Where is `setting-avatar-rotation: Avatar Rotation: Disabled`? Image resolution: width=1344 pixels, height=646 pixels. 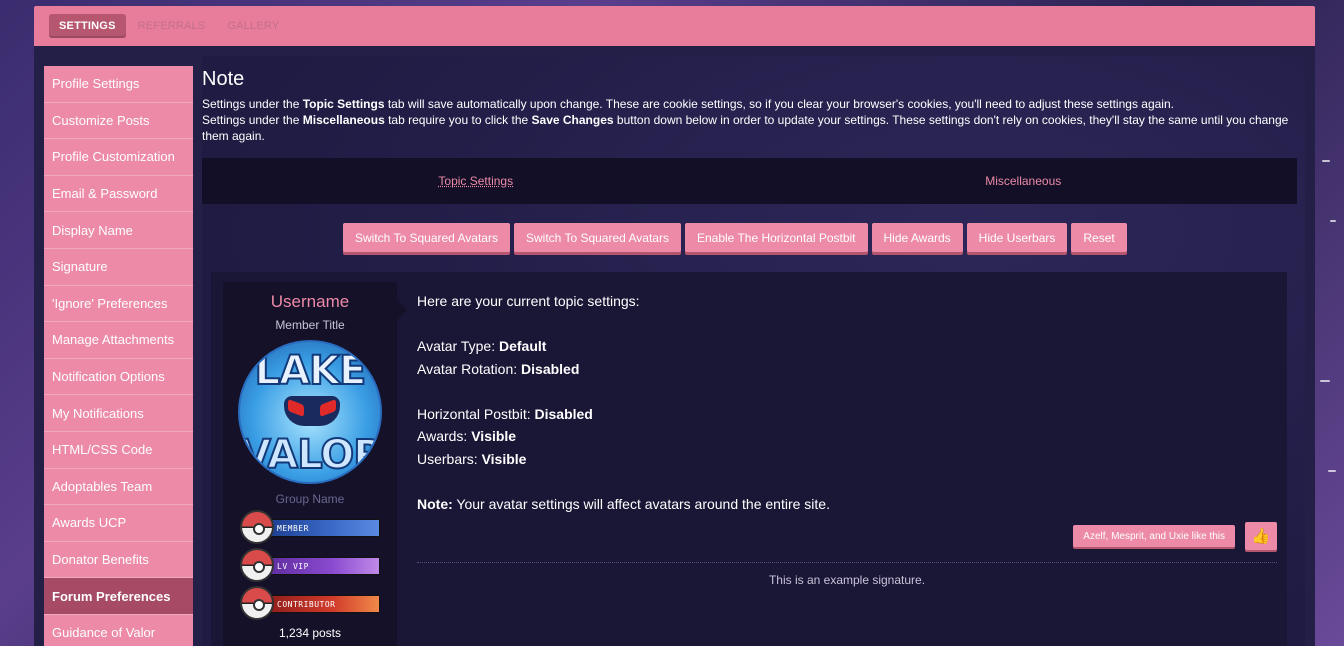 setting-avatar-rotation: Avatar Rotation: Disabled is located at coordinates (847, 369).